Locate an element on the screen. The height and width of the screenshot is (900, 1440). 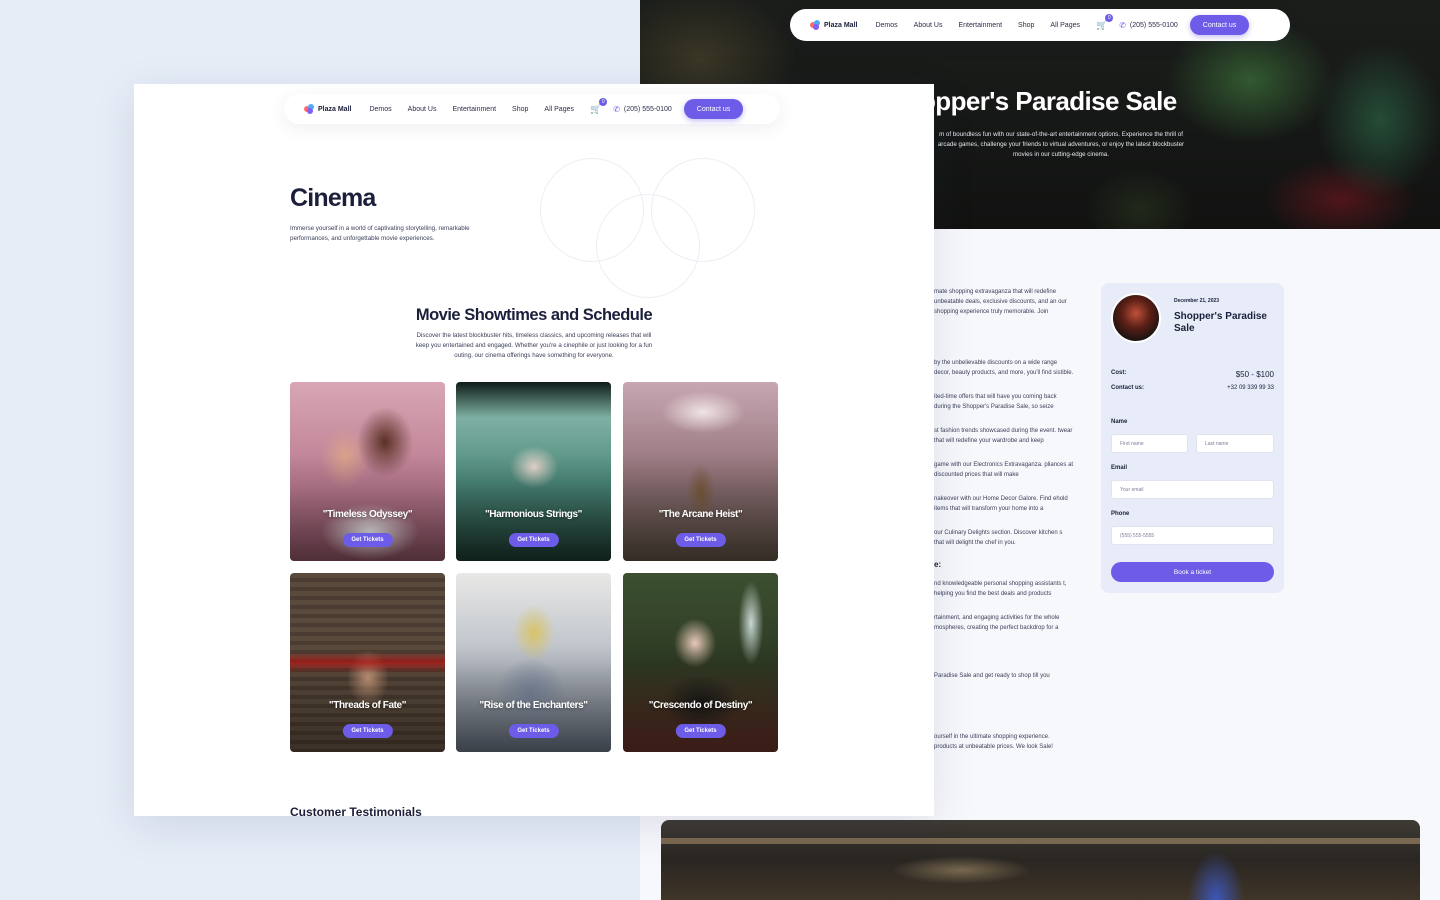
movie-title: "Crescendo of Destiny" is located at coordinates (700, 705).